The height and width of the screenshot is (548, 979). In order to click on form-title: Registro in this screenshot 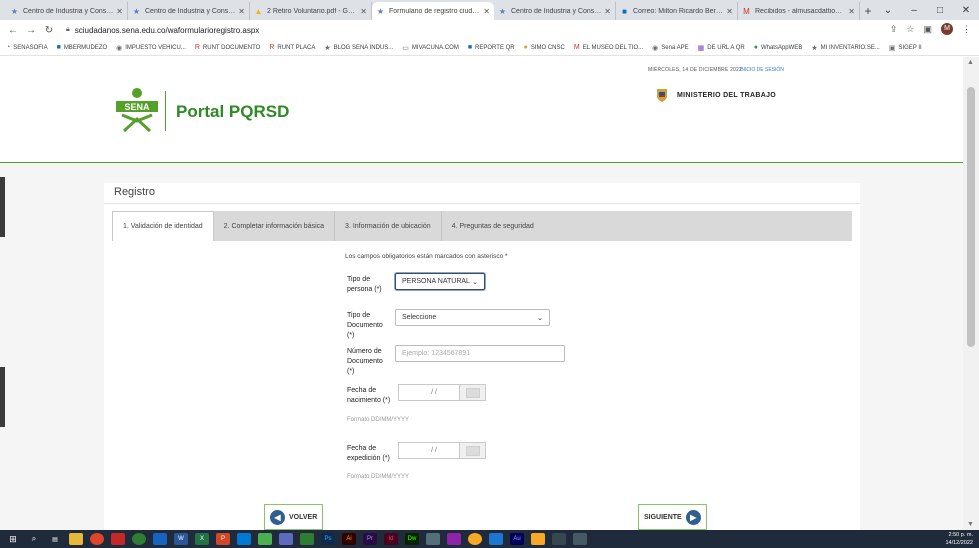, I will do `click(134, 192)`.